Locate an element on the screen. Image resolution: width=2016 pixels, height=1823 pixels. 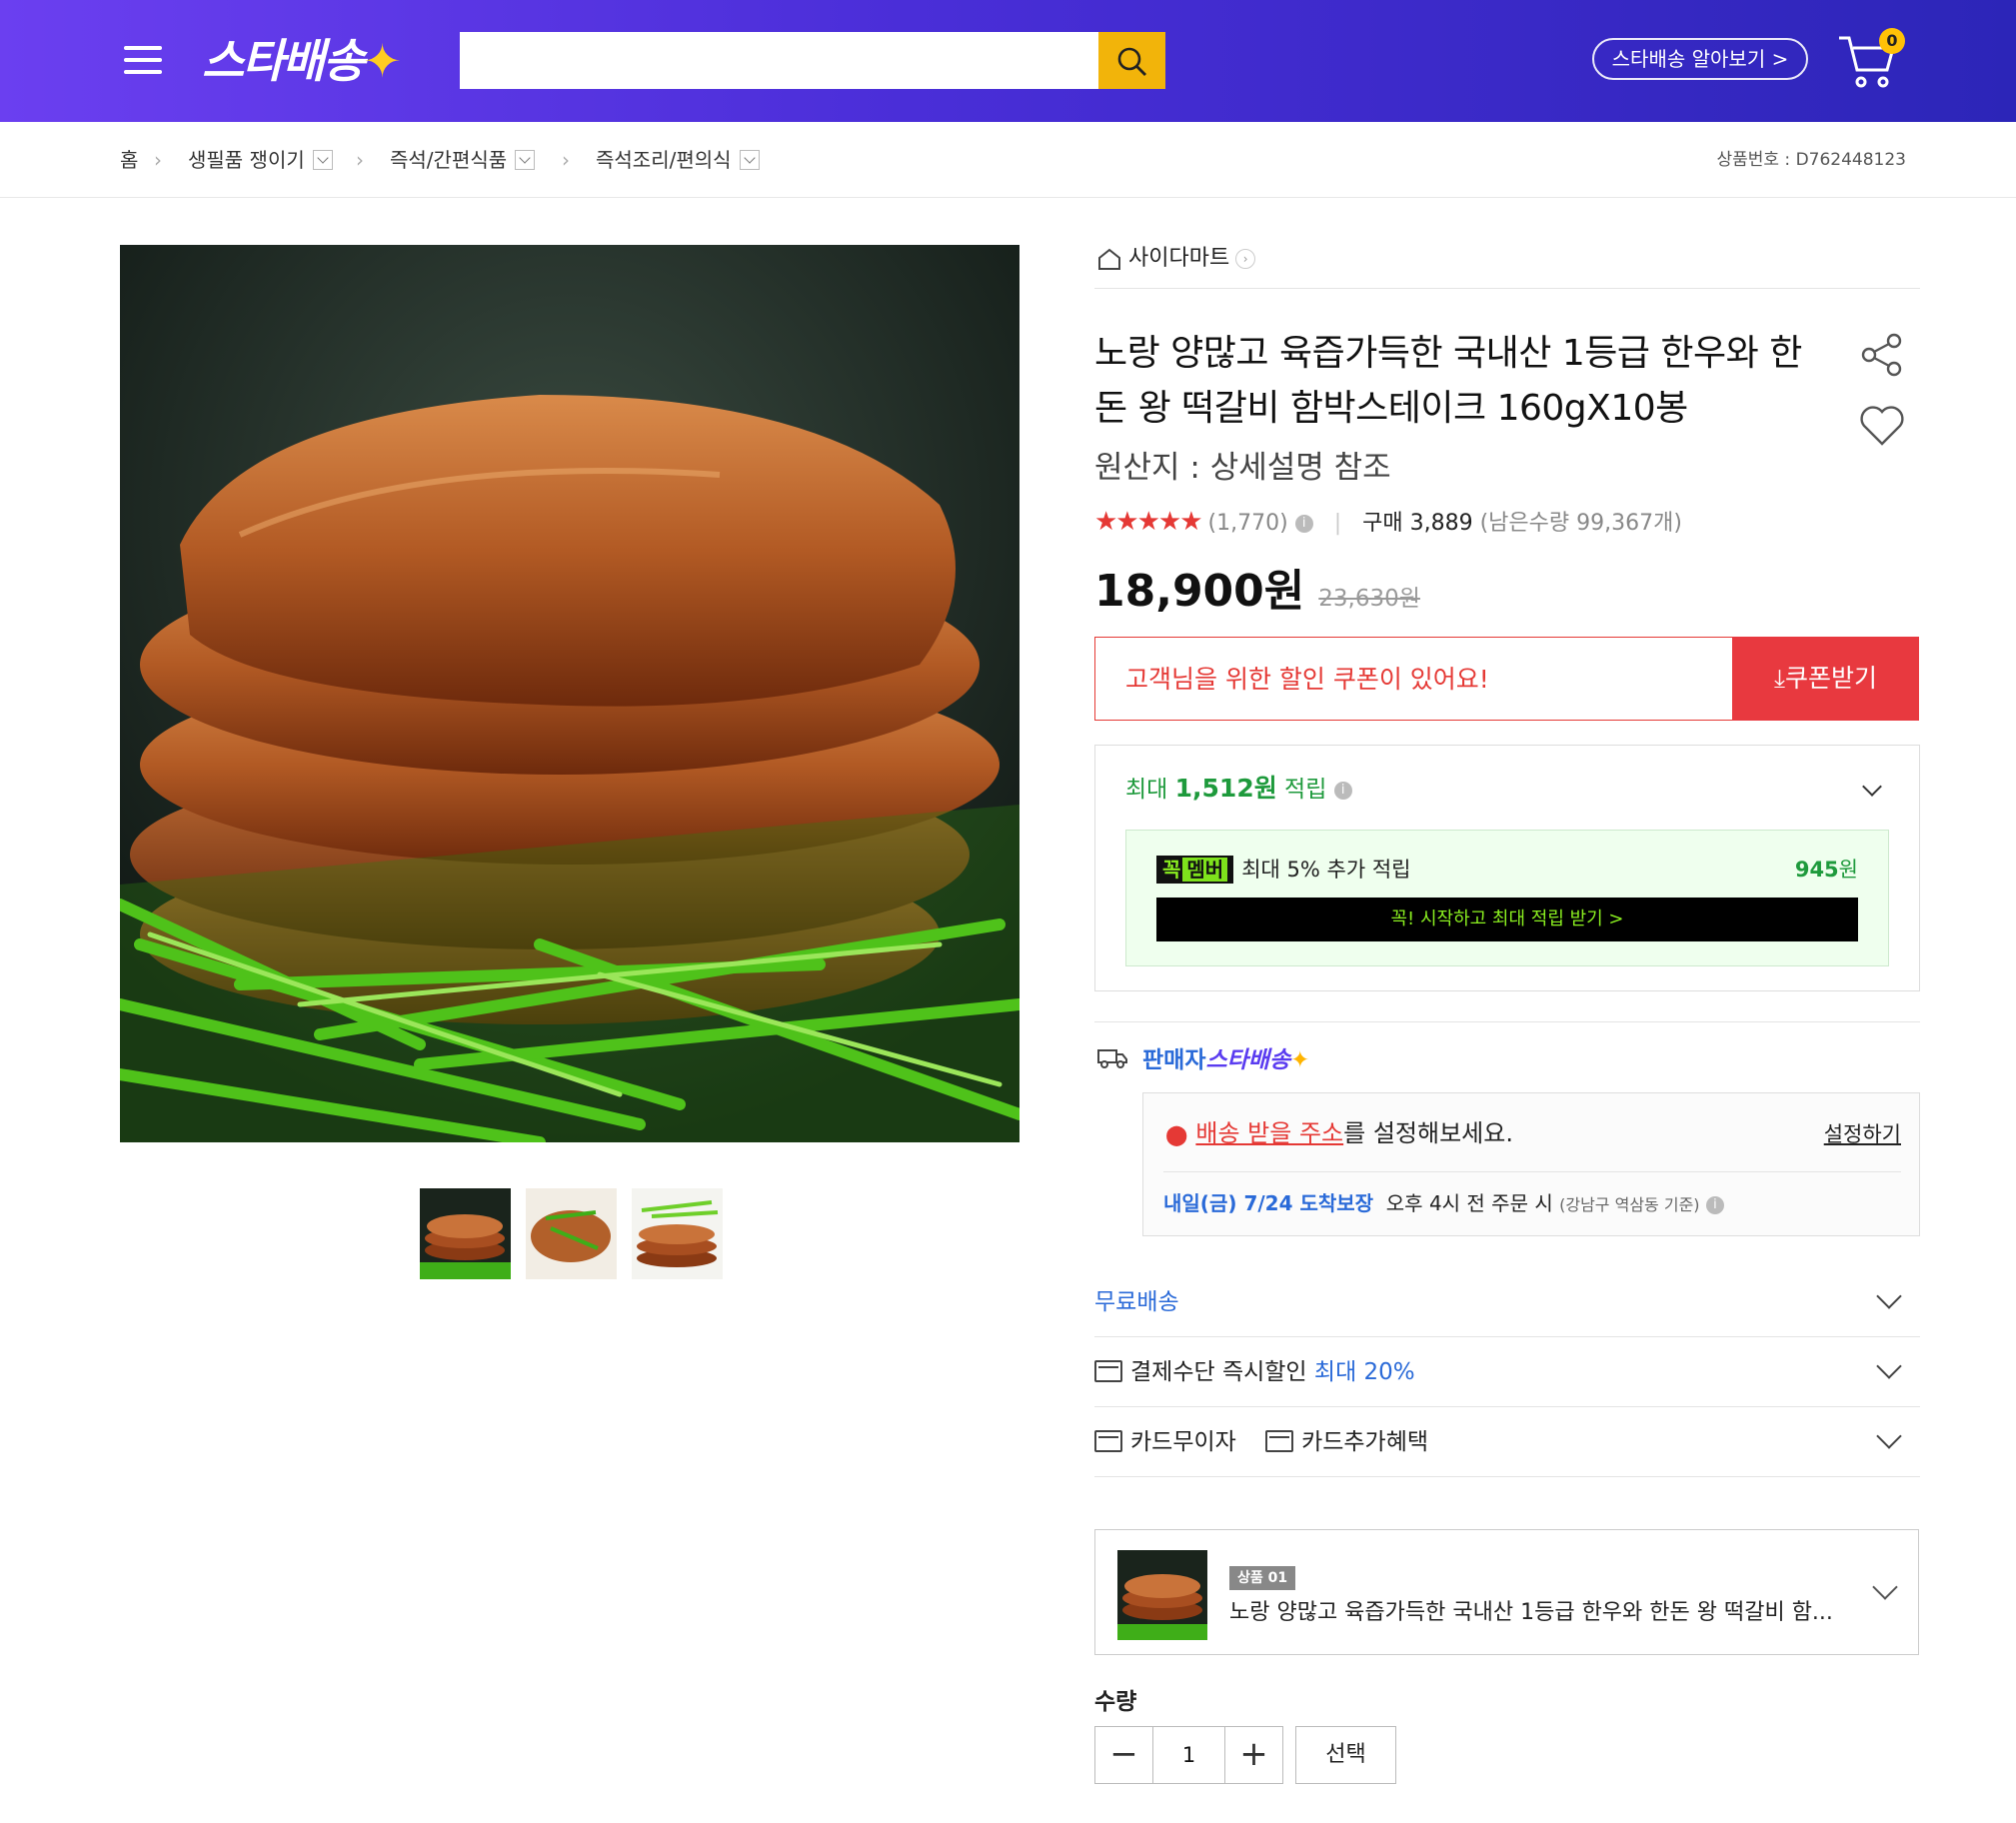
quantity-stepper: − 1 + is located at coordinates (1188, 1755).